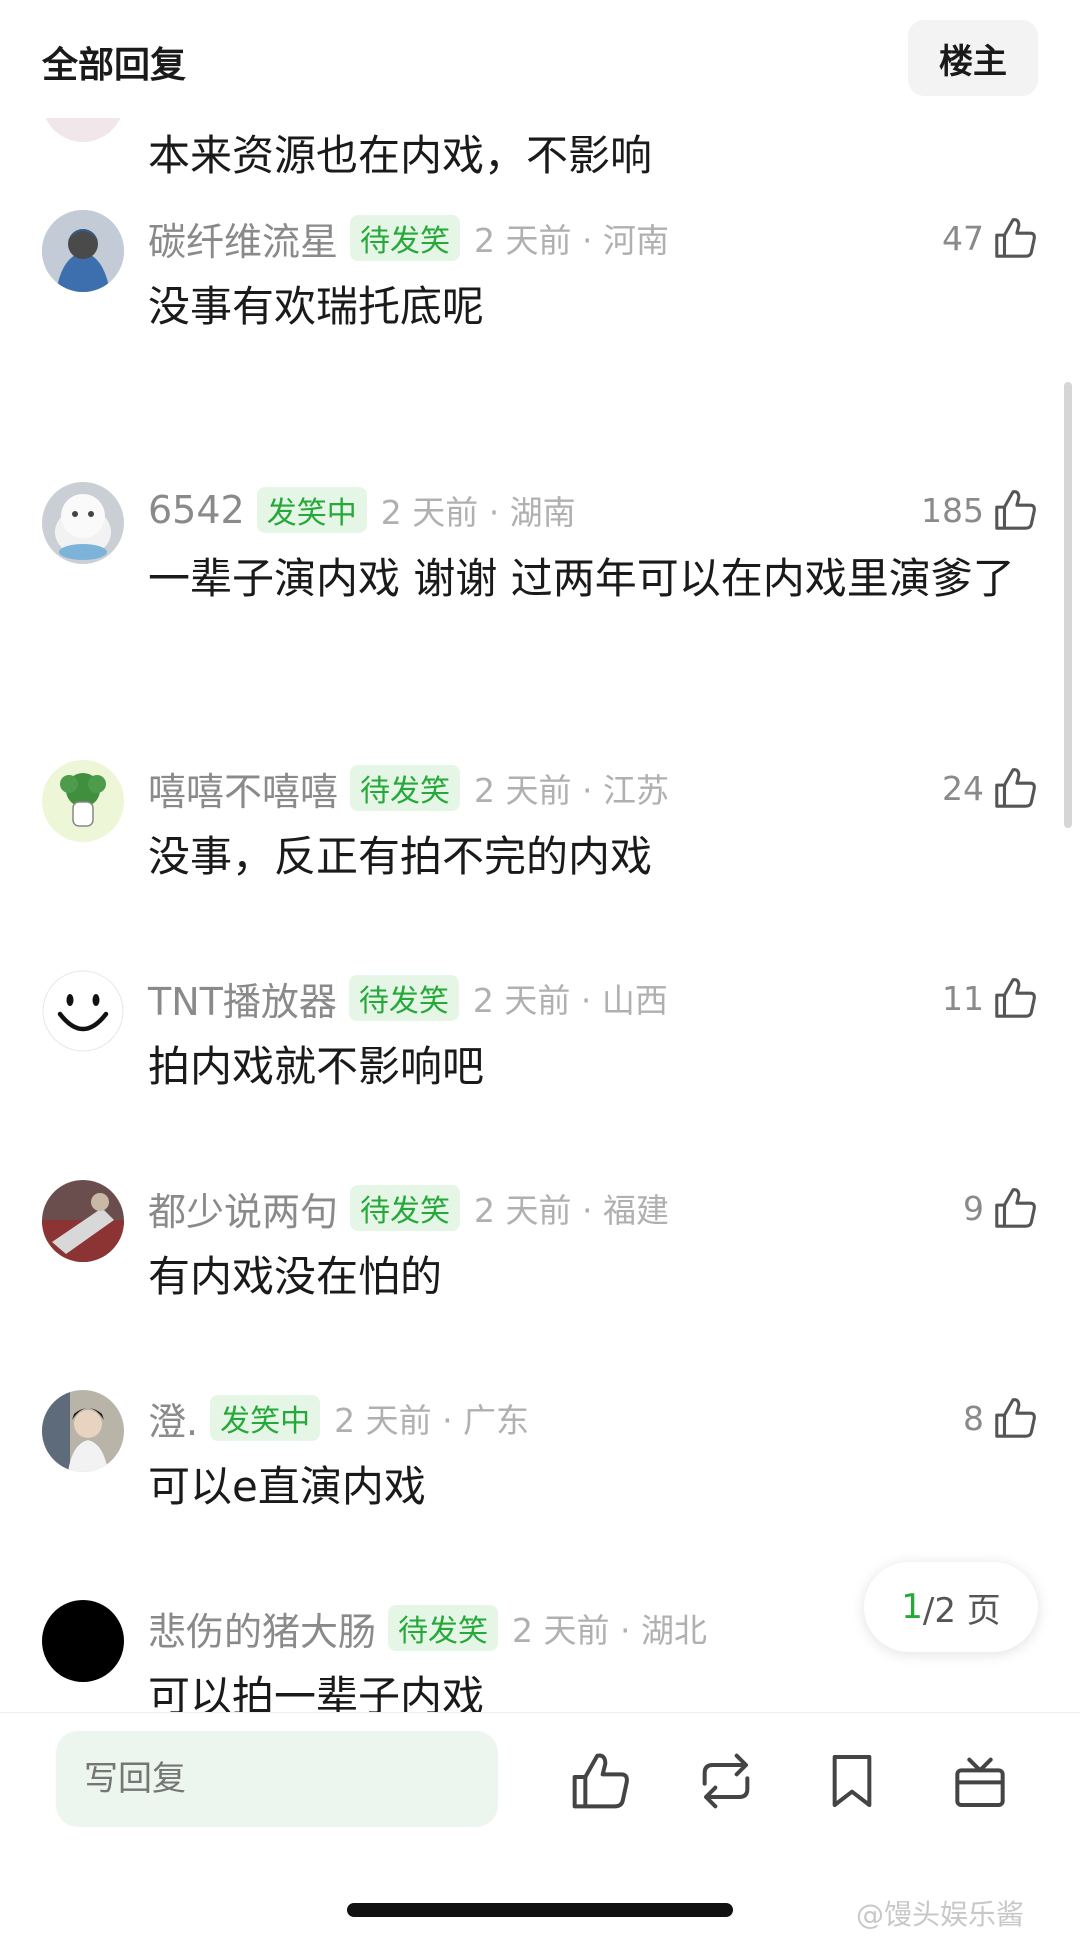 The height and width of the screenshot is (1942, 1080). I want to click on comment-time-location: 2 天前 · 广东, so click(432, 1420).